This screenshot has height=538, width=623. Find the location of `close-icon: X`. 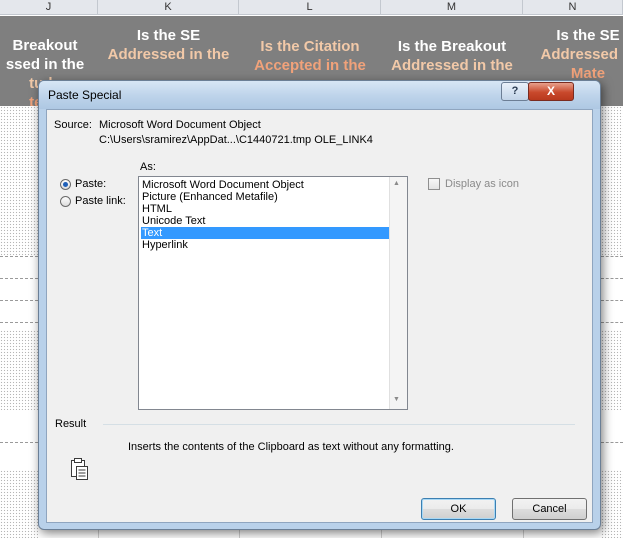

close-icon: X is located at coordinates (550, 91).